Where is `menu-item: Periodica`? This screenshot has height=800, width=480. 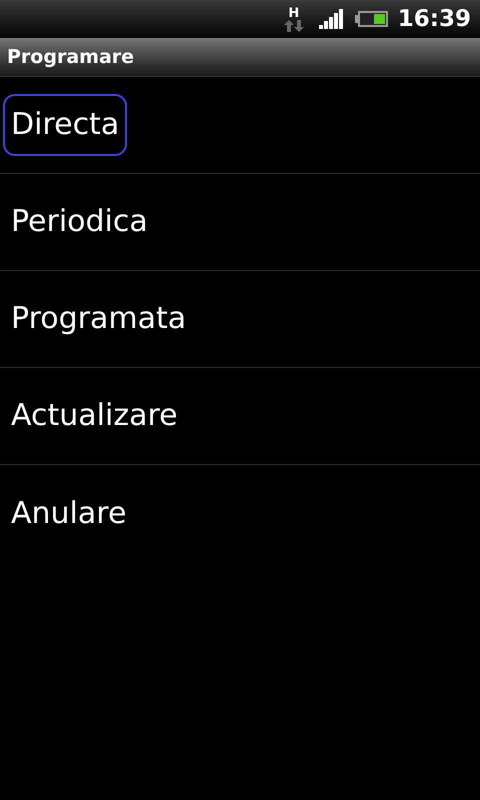
menu-item: Periodica is located at coordinates (79, 222).